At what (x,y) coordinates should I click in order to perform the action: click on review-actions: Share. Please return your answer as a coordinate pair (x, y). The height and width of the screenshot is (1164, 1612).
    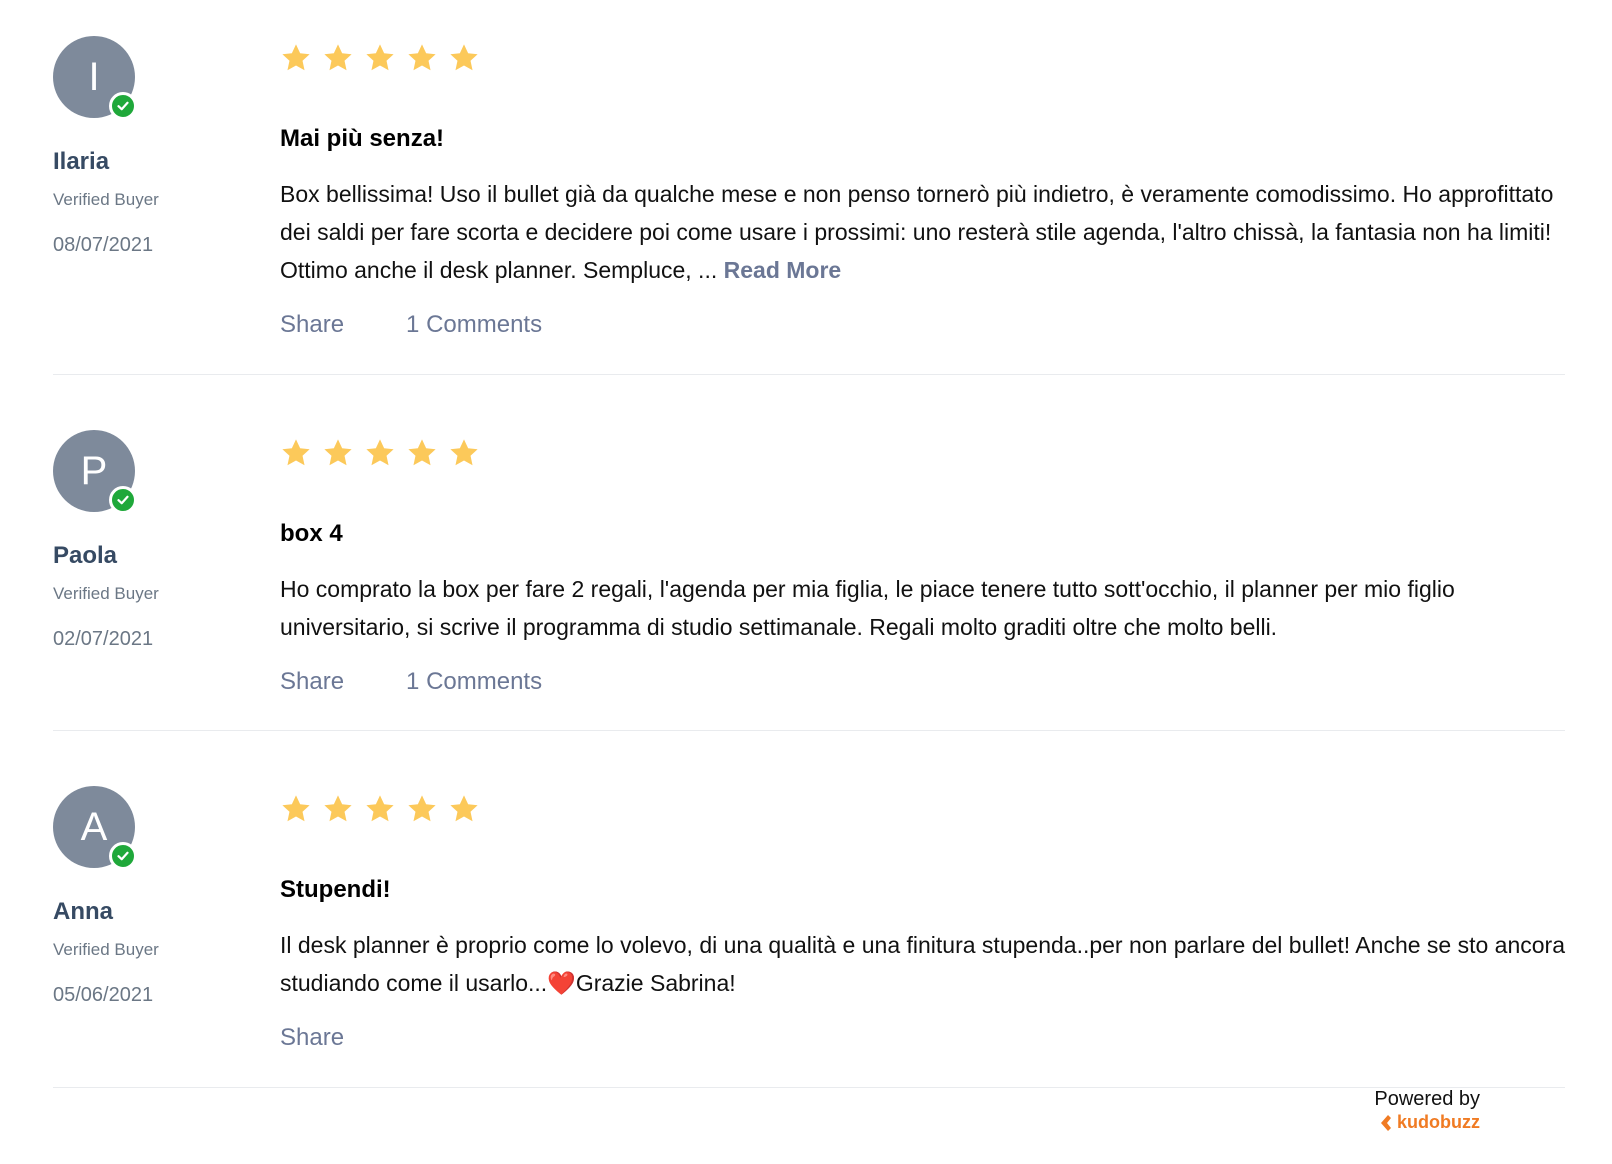
    Looking at the image, I should click on (922, 1038).